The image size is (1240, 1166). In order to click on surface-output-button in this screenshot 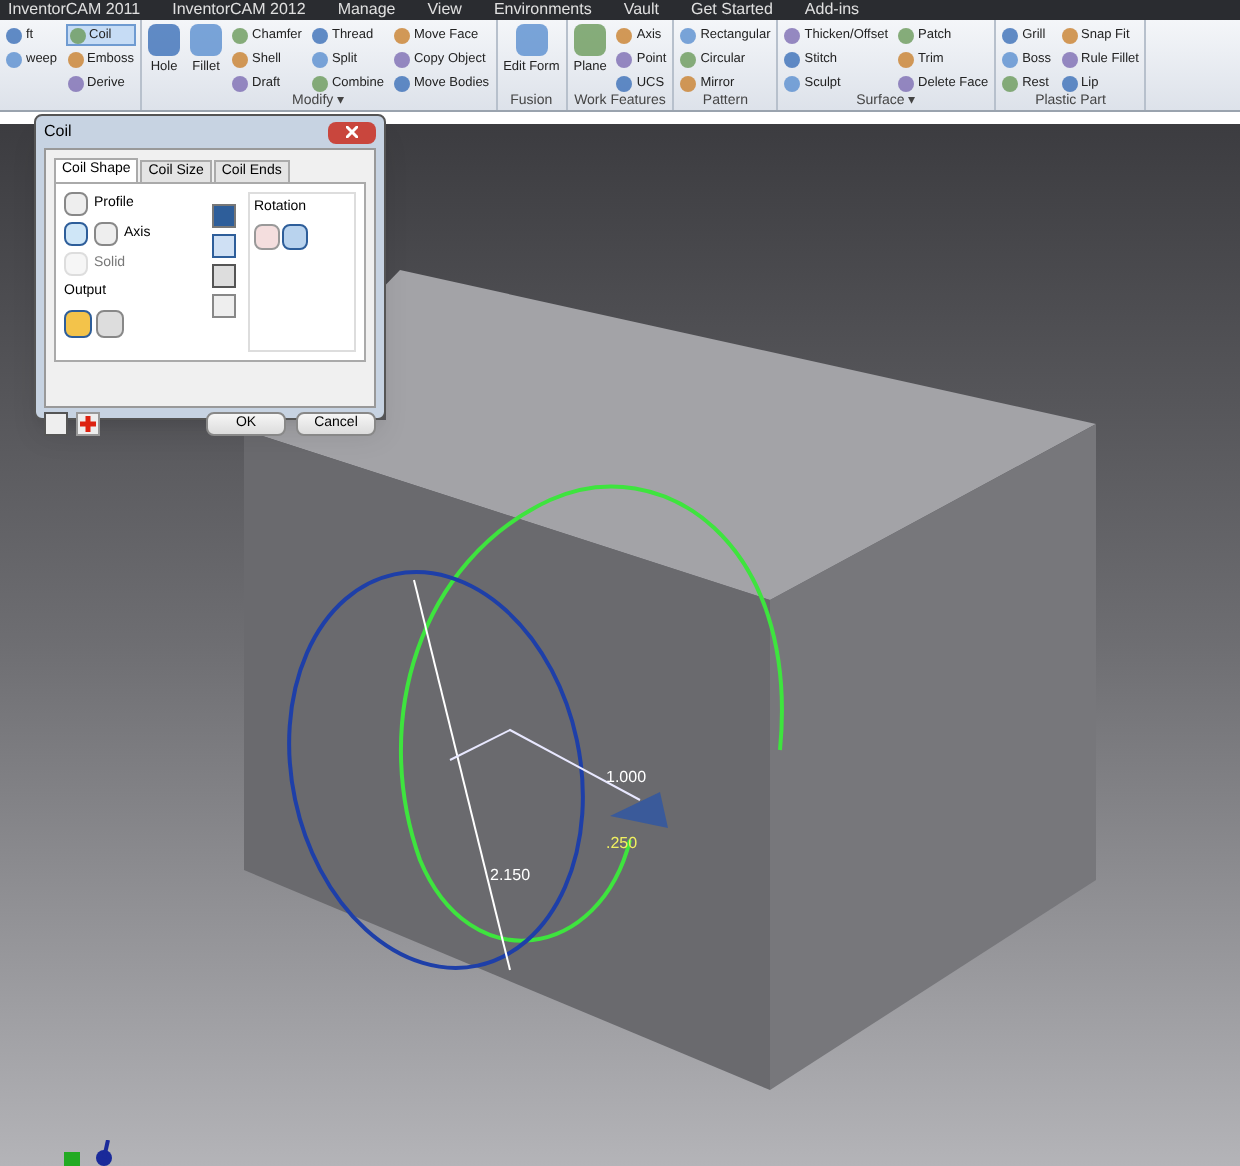, I will do `click(110, 323)`.